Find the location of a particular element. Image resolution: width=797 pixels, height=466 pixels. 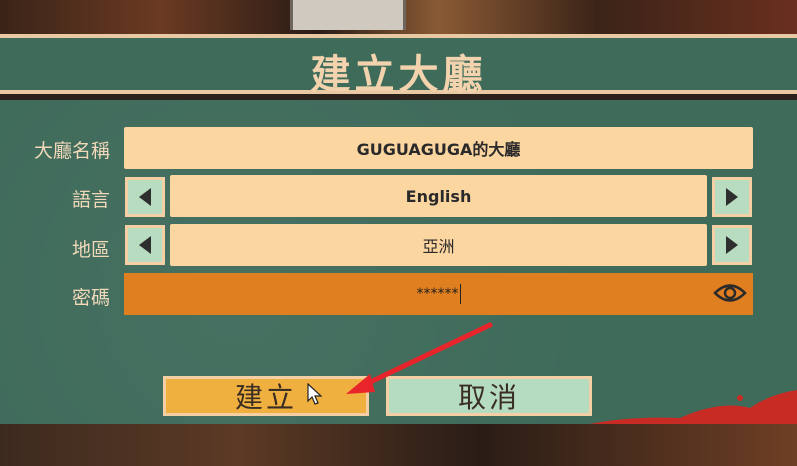

background-window is located at coordinates (348, 15).